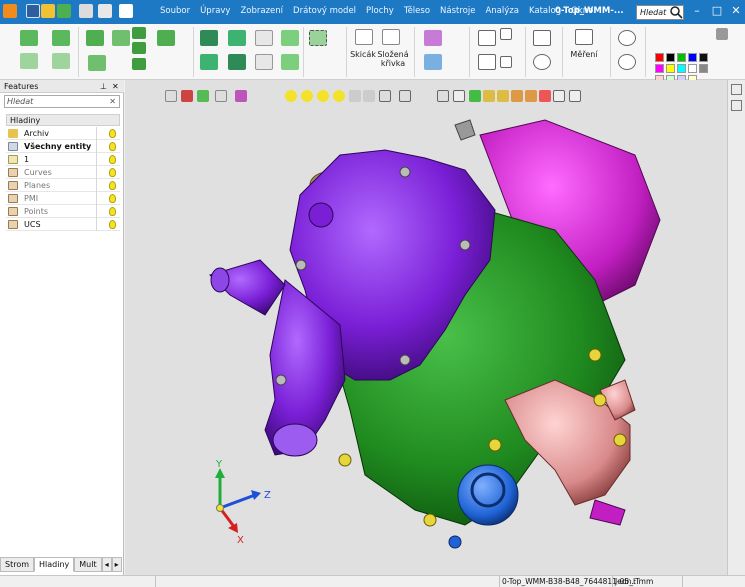 This screenshot has height=587, width=745. What do you see at coordinates (115, 86) in the screenshot?
I see `close-icon: ✕` at bounding box center [115, 86].